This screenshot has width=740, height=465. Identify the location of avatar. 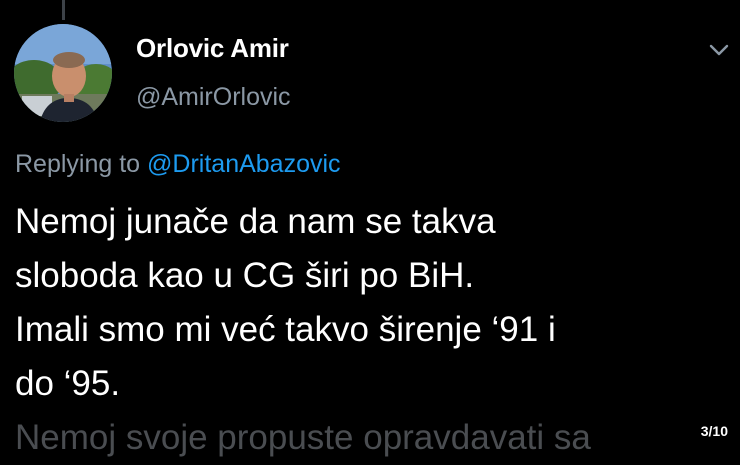
(63, 73).